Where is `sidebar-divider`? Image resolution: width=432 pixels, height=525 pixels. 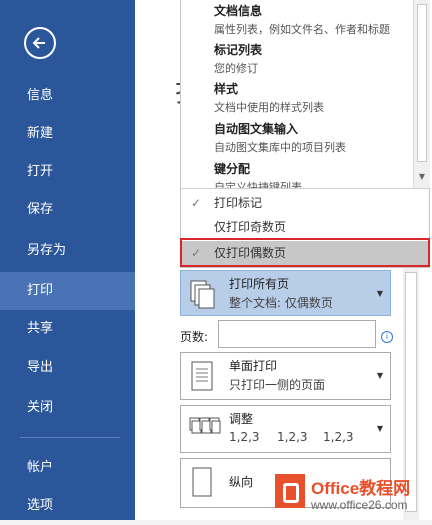
sidebar-divider is located at coordinates (70, 437).